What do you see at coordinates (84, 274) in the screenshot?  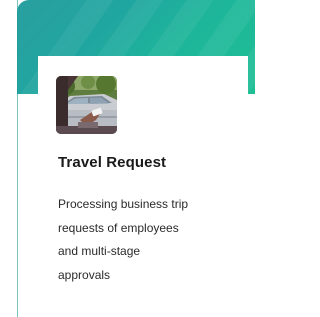 I see `description-line: approvals` at bounding box center [84, 274].